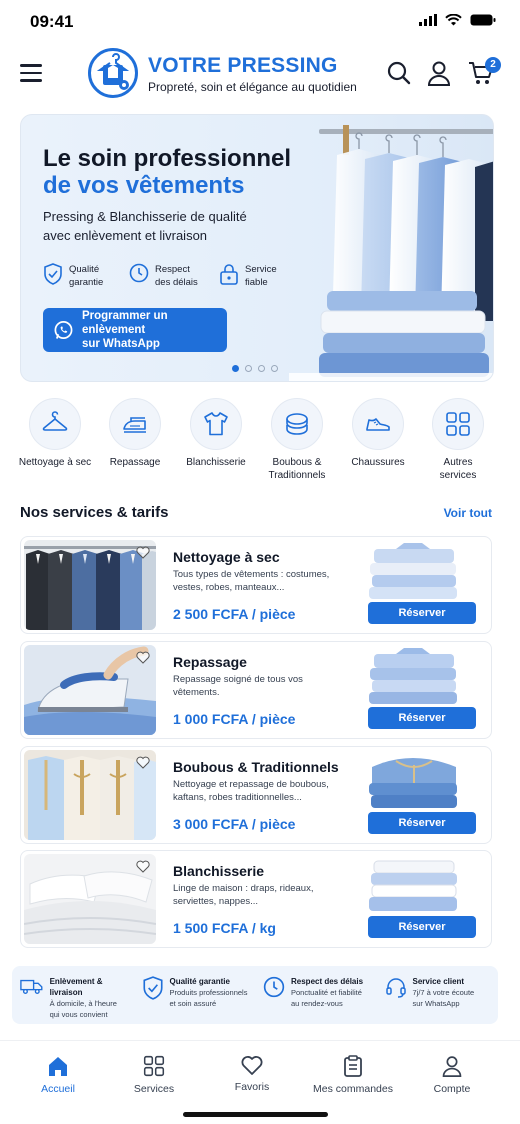 This screenshot has height=1124, width=520. Describe the element at coordinates (135, 433) in the screenshot. I see `category-ironing: Repassage` at that location.